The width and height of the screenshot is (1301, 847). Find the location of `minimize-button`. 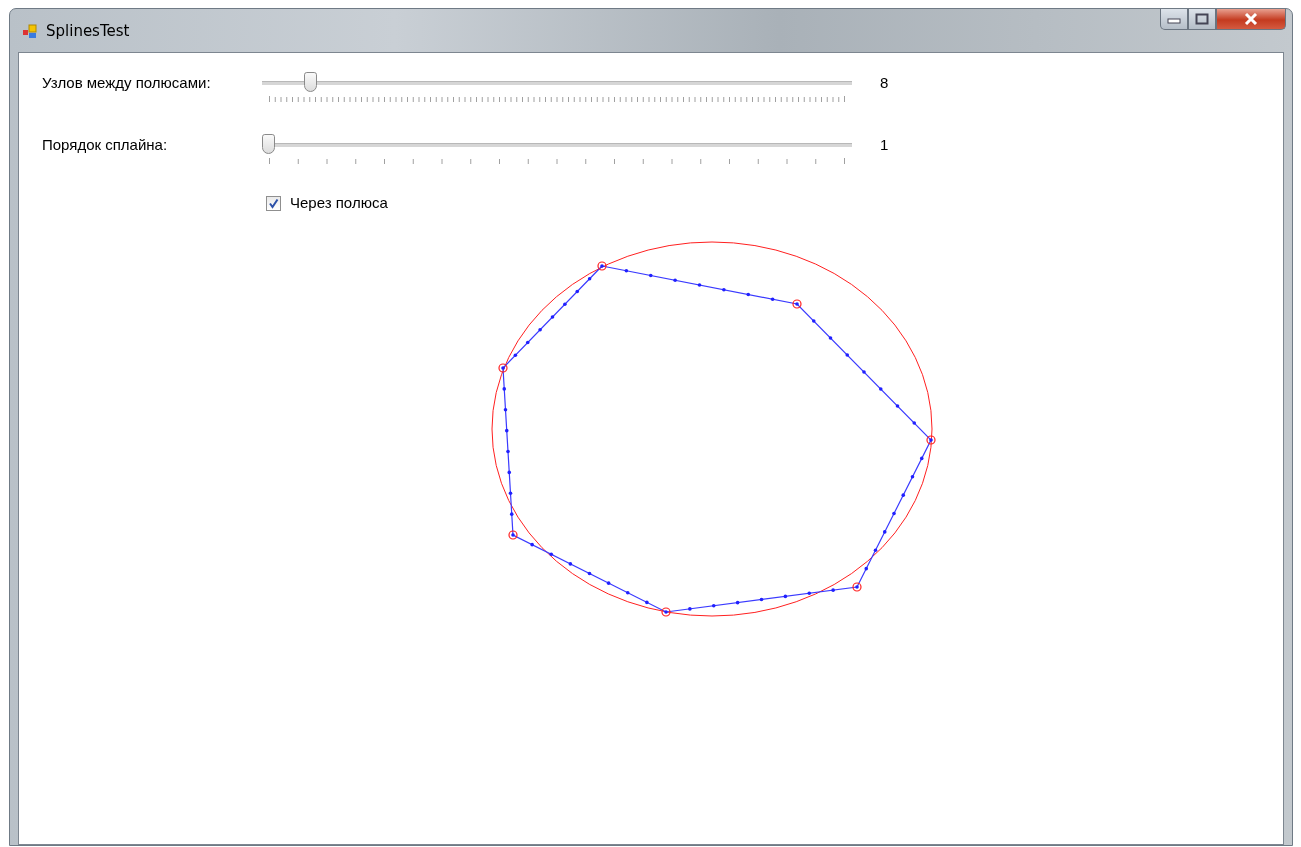

minimize-button is located at coordinates (1174, 19).